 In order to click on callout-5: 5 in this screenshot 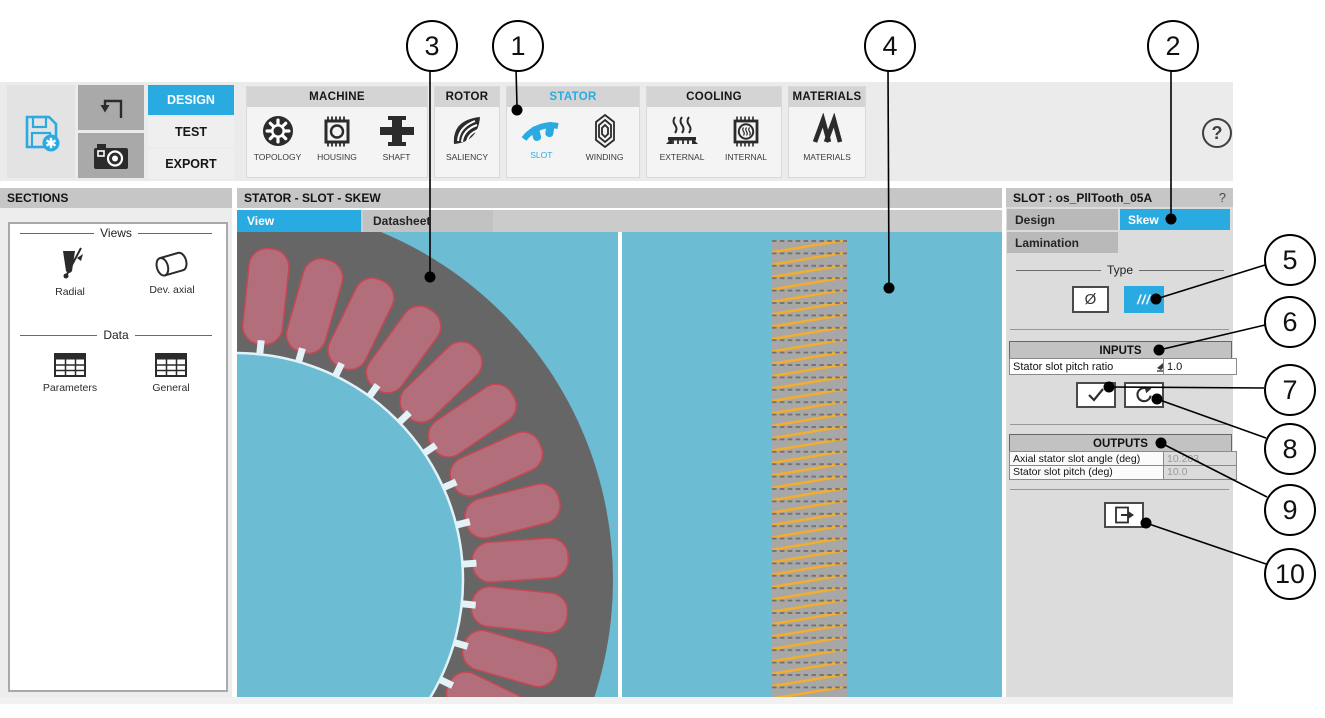, I will do `click(1290, 260)`.